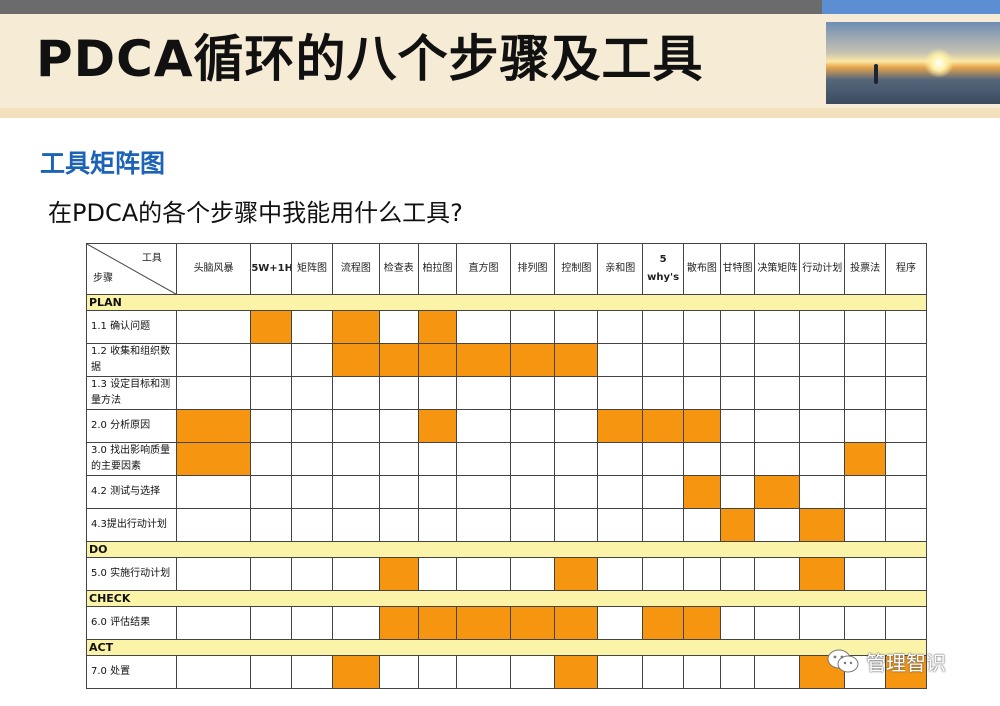  Describe the element at coordinates (822, 269) in the screenshot. I see `column-header: 行动计划` at that location.